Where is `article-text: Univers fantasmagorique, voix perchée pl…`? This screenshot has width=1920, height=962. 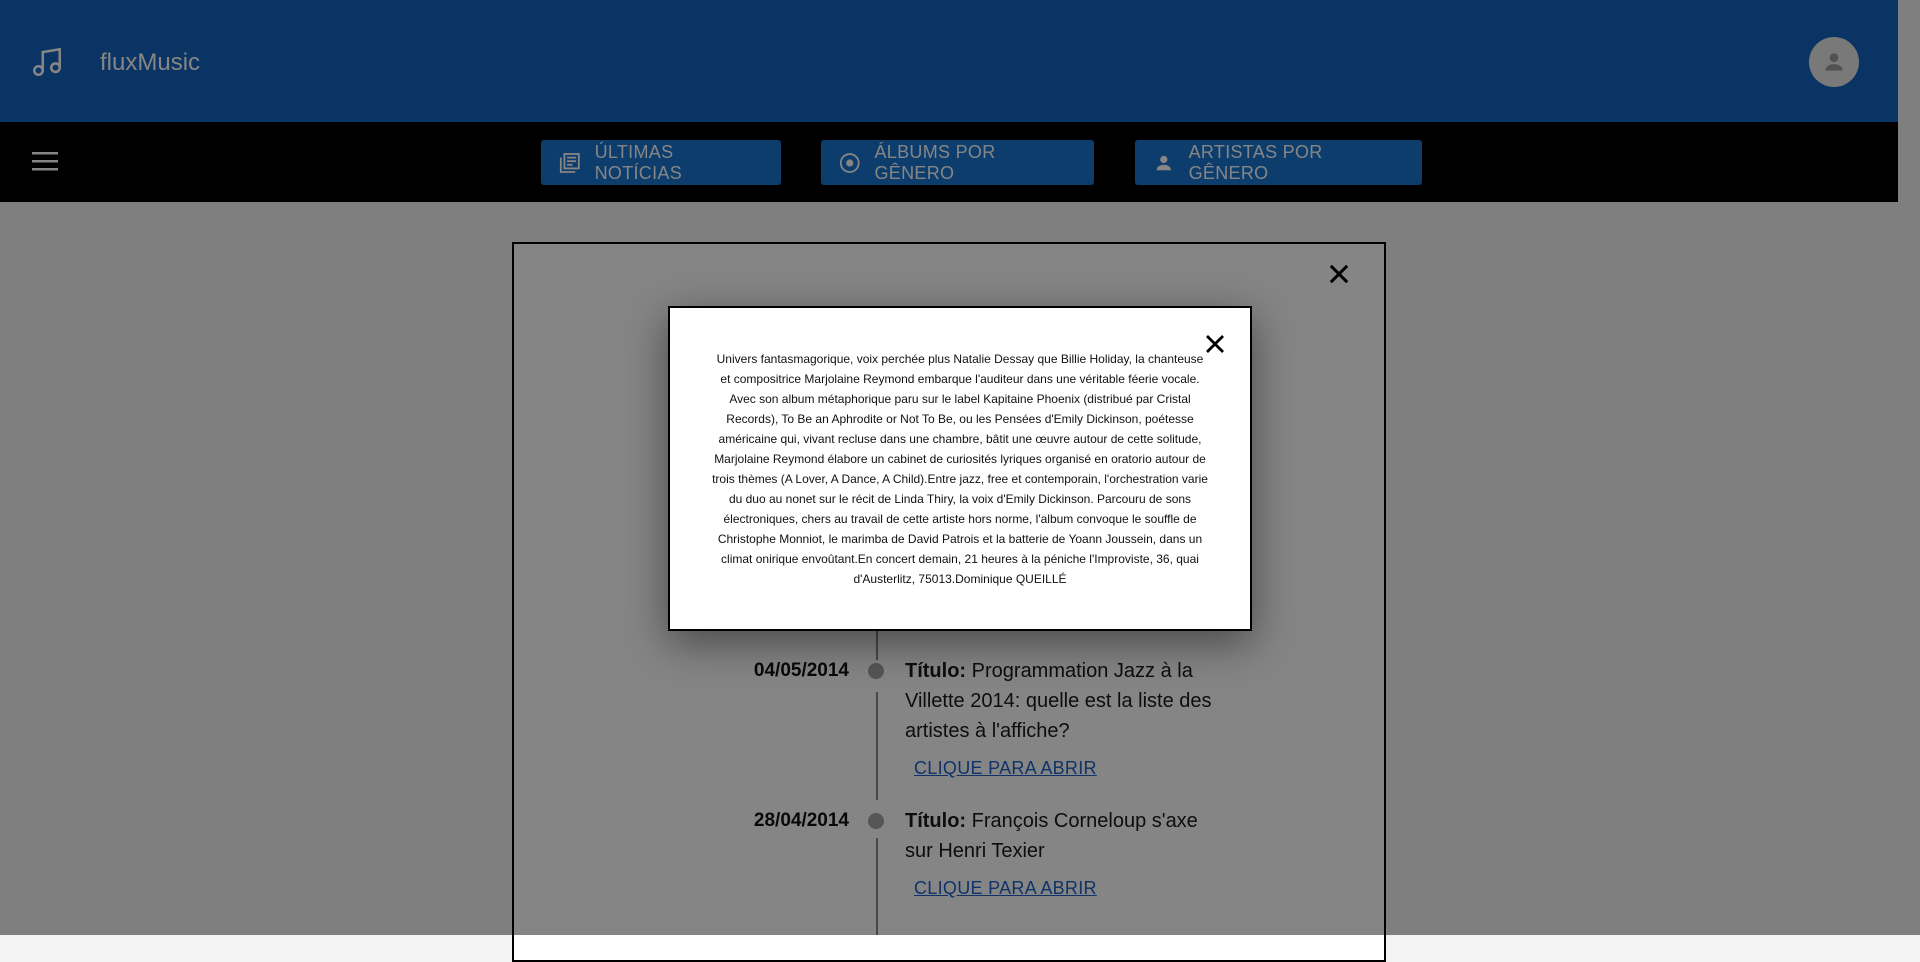
article-text: Univers fantasmagorique, voix perchée pl… is located at coordinates (960, 469).